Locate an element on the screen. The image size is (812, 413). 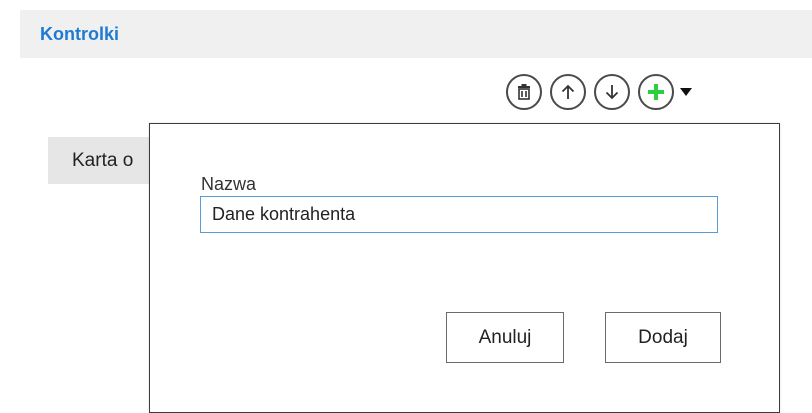
move-up-button is located at coordinates (568, 92).